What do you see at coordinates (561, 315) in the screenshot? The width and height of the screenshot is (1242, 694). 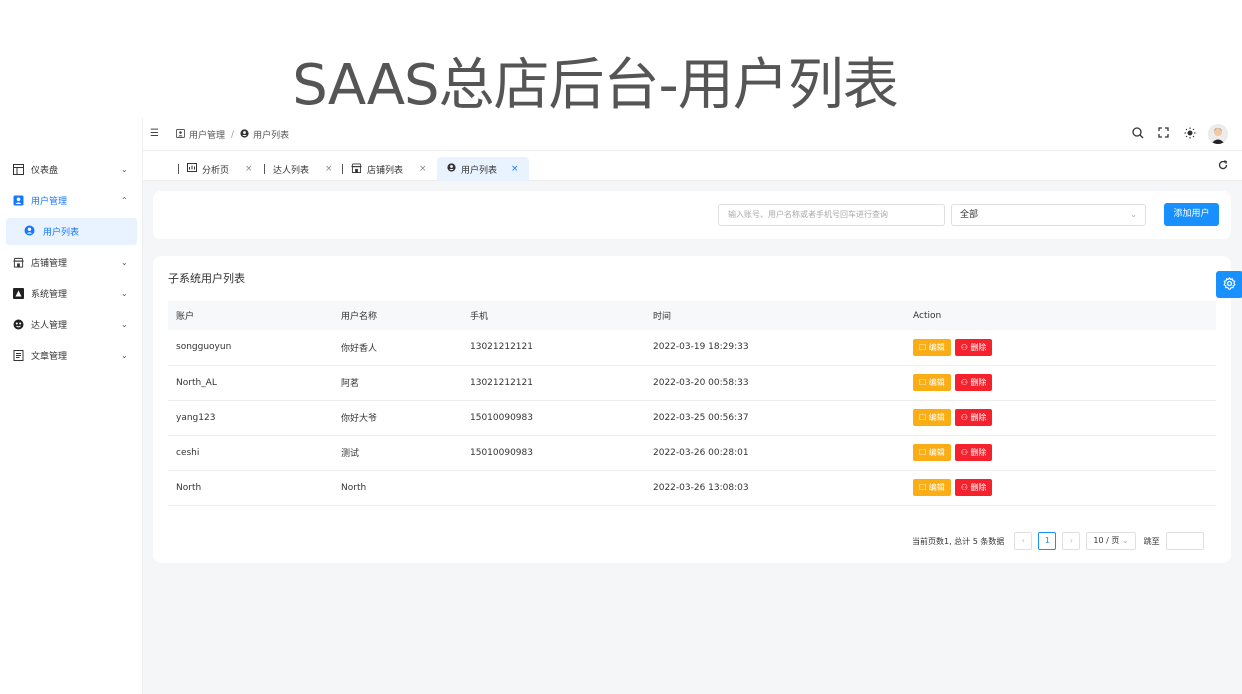 I see `column-header: 手机` at bounding box center [561, 315].